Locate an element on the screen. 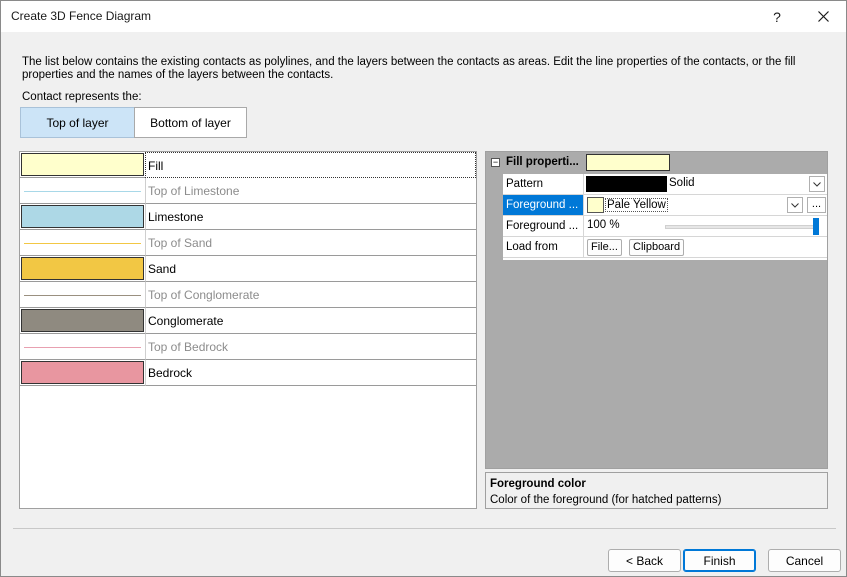 The height and width of the screenshot is (577, 847). pattern-swatch is located at coordinates (626, 184).